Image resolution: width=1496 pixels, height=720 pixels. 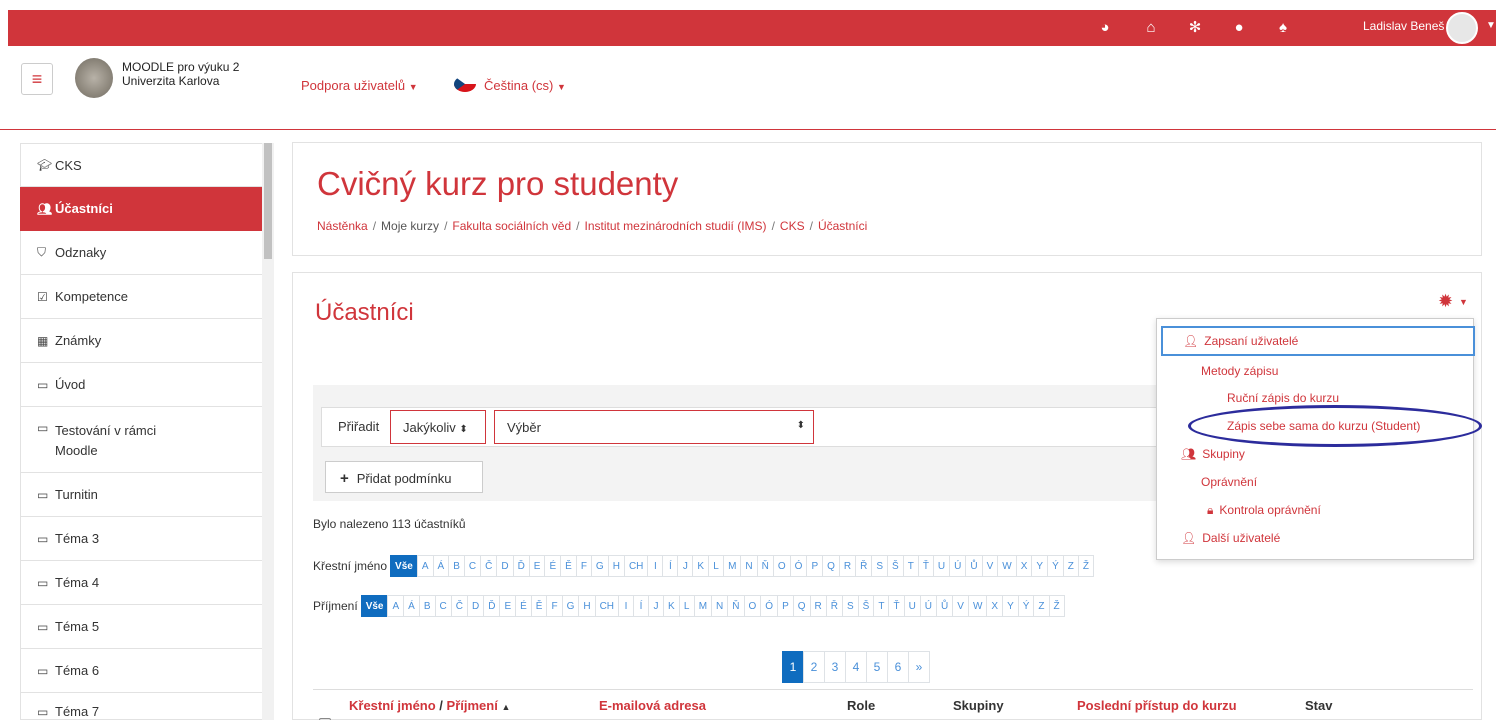 What do you see at coordinates (1151, 28) in the screenshot?
I see `home-icon: ⌂` at bounding box center [1151, 28].